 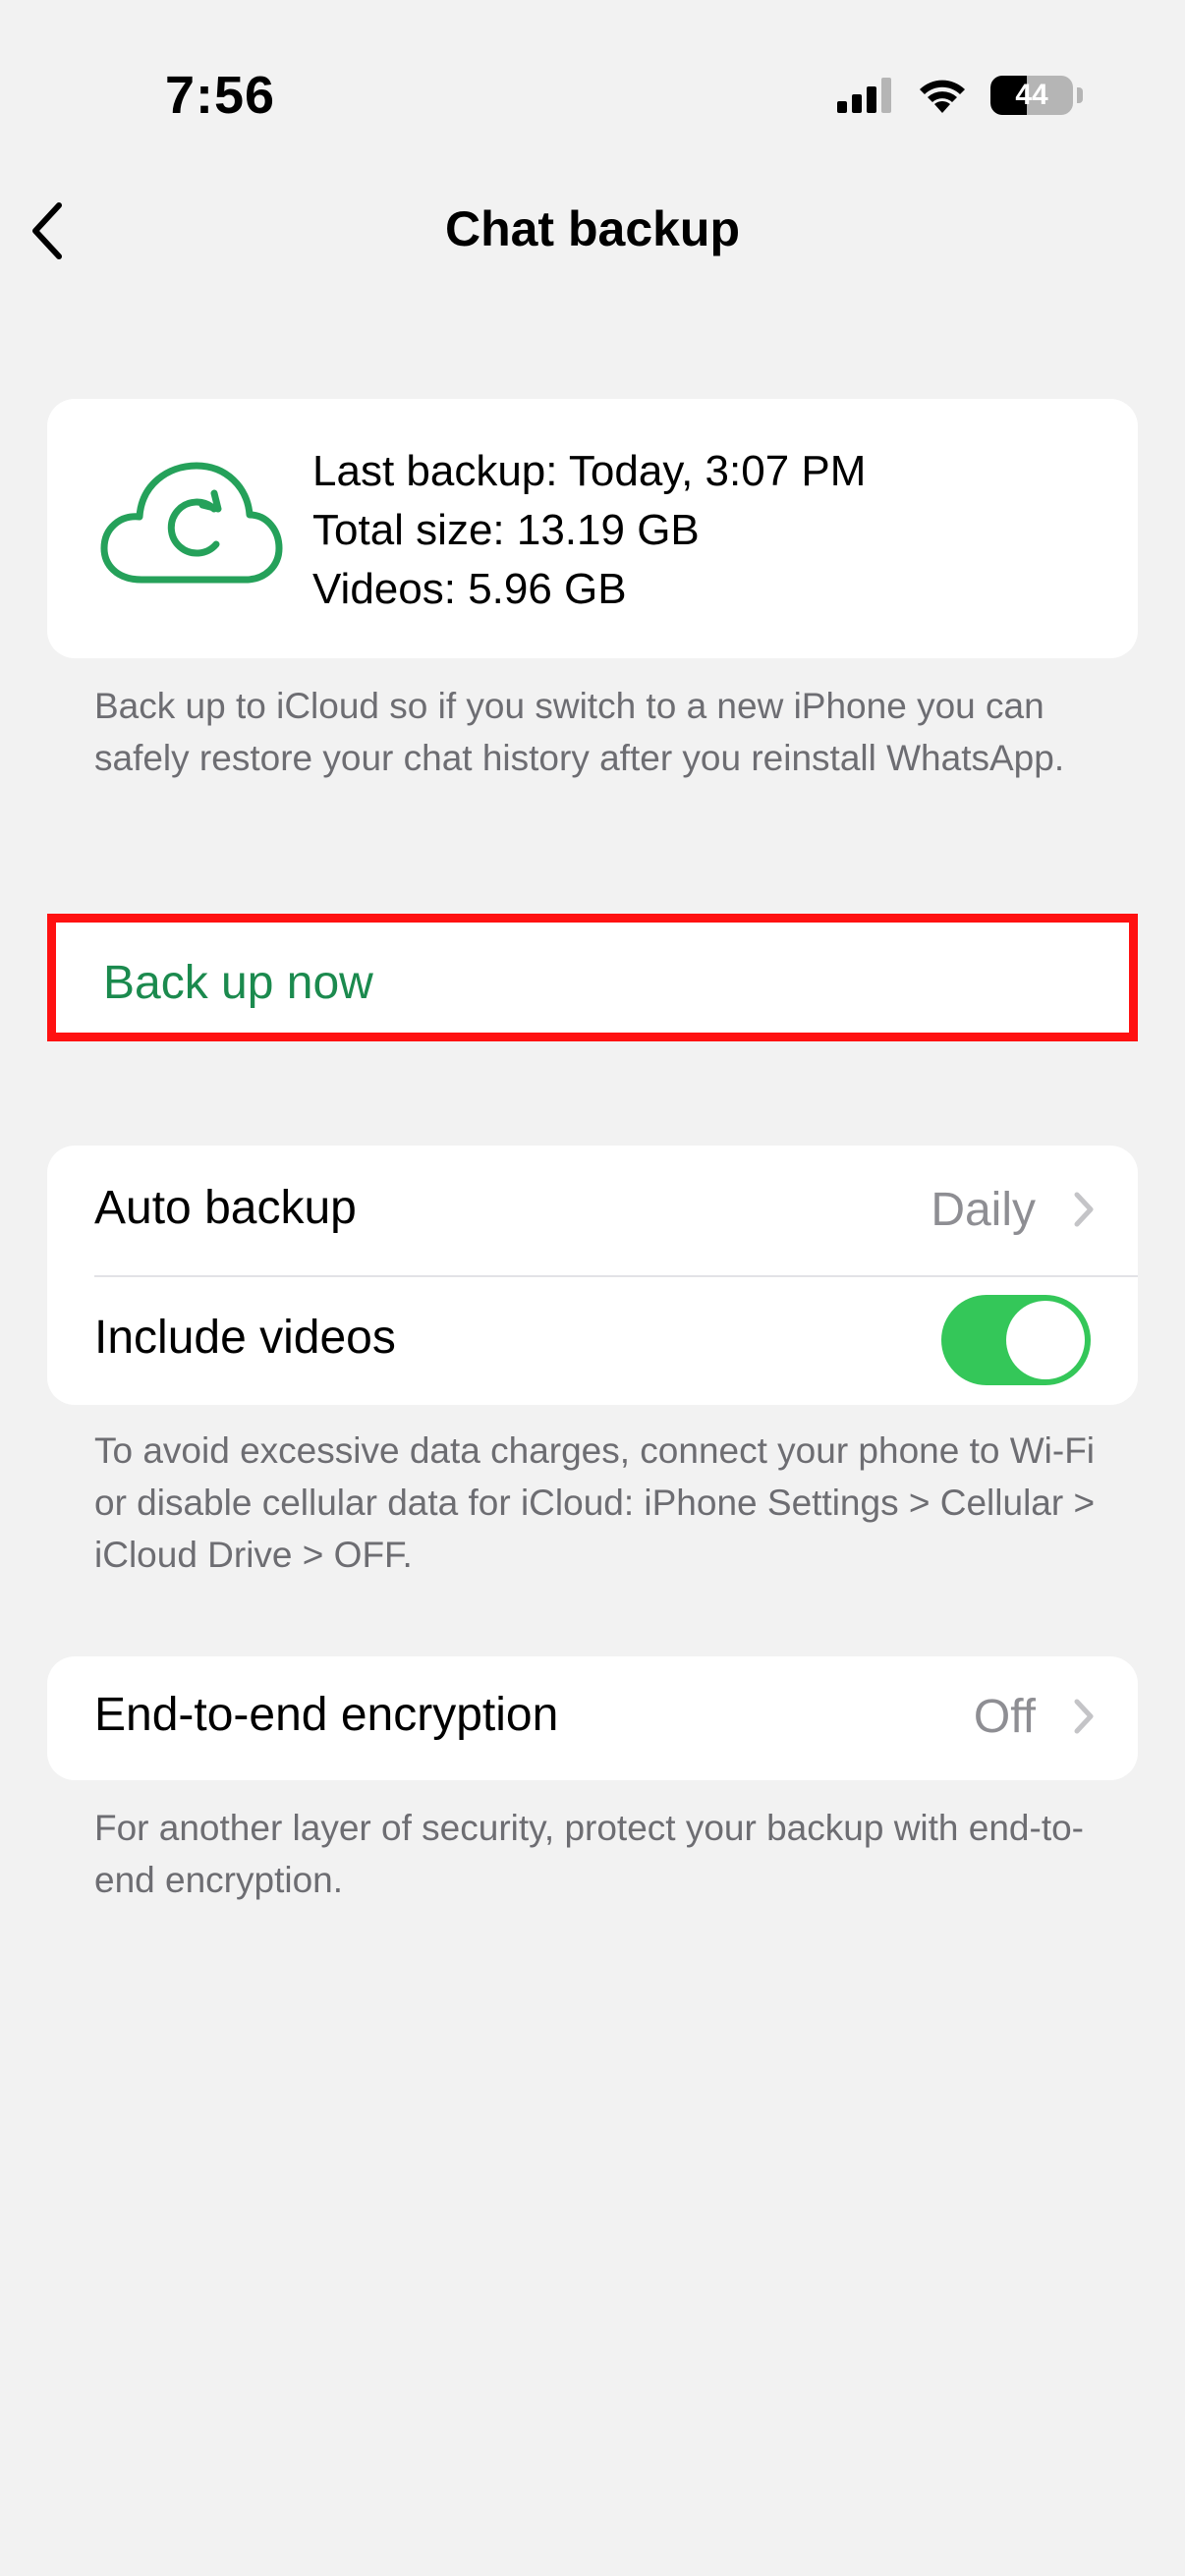 I want to click on status-bar: 7:56 44, so click(x=592, y=93).